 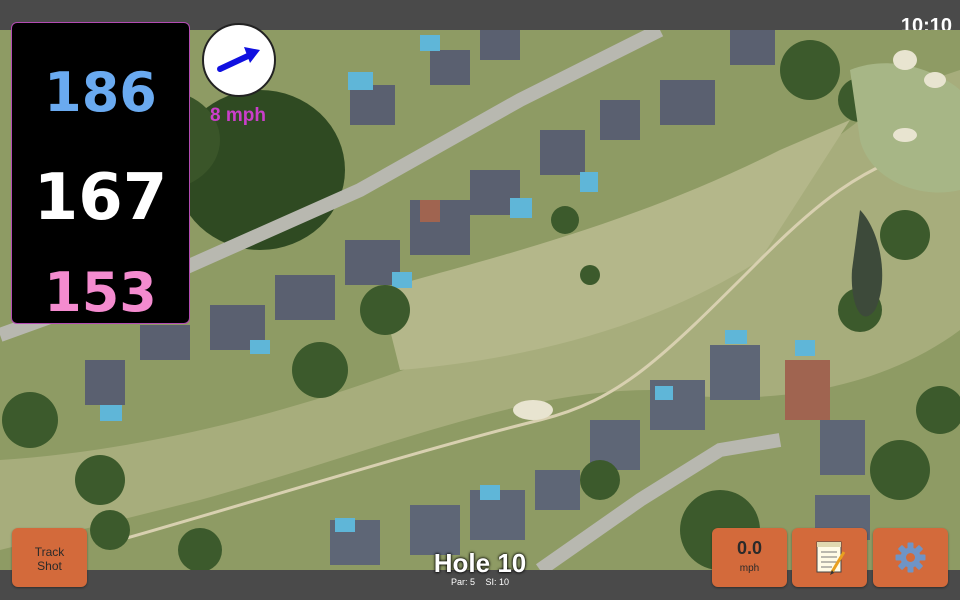 I want to click on speed-unit: mph, so click(x=749, y=568).